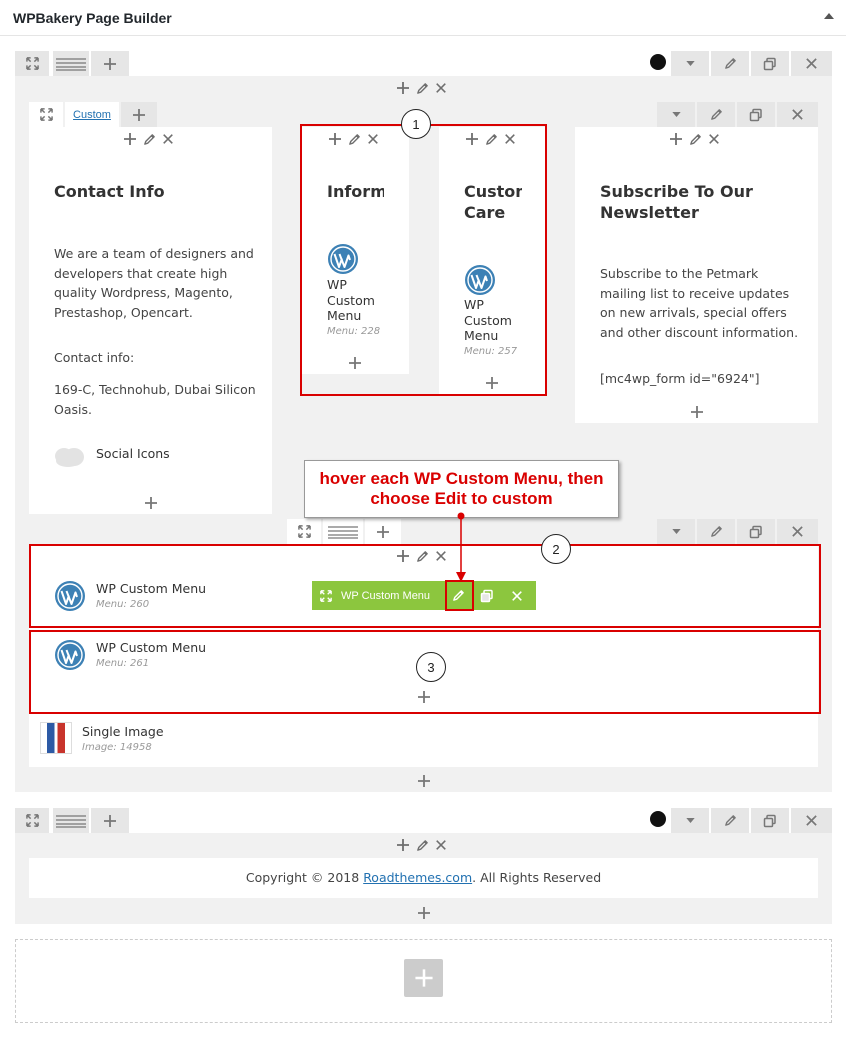 The height and width of the screenshot is (1038, 846). I want to click on row-2-column-tools, so click(421, 845).